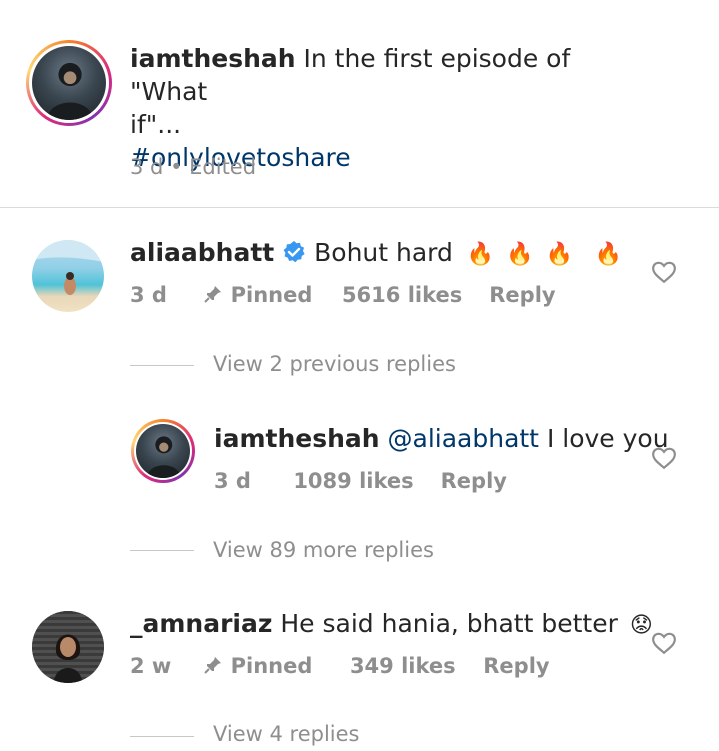 The height and width of the screenshot is (751, 719). I want to click on comment1-text: Bohut hard, so click(383, 252).